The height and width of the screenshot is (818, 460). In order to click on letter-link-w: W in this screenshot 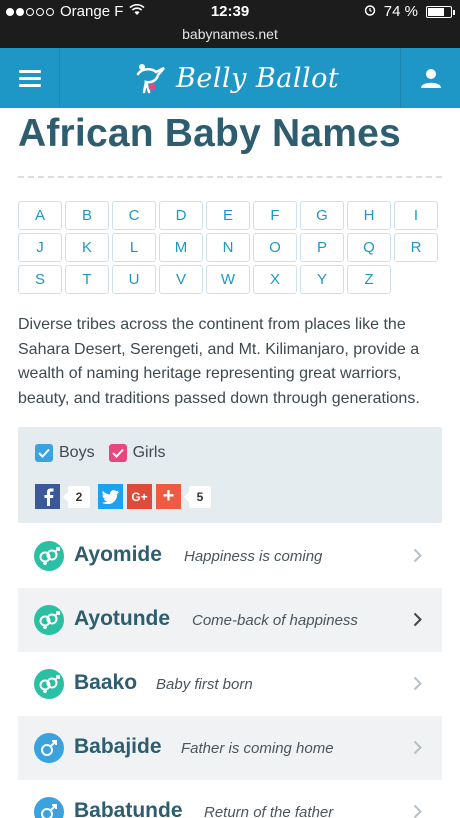, I will do `click(228, 279)`.